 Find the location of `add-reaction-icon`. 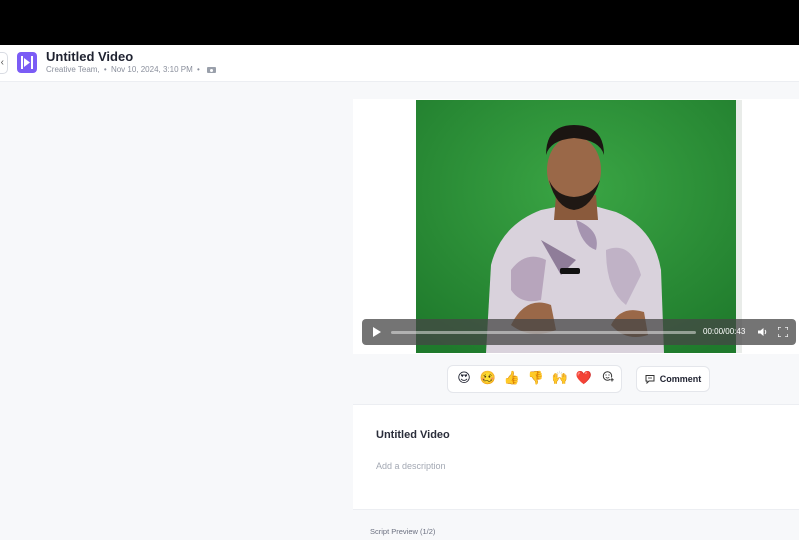

add-reaction-icon is located at coordinates (608, 379).